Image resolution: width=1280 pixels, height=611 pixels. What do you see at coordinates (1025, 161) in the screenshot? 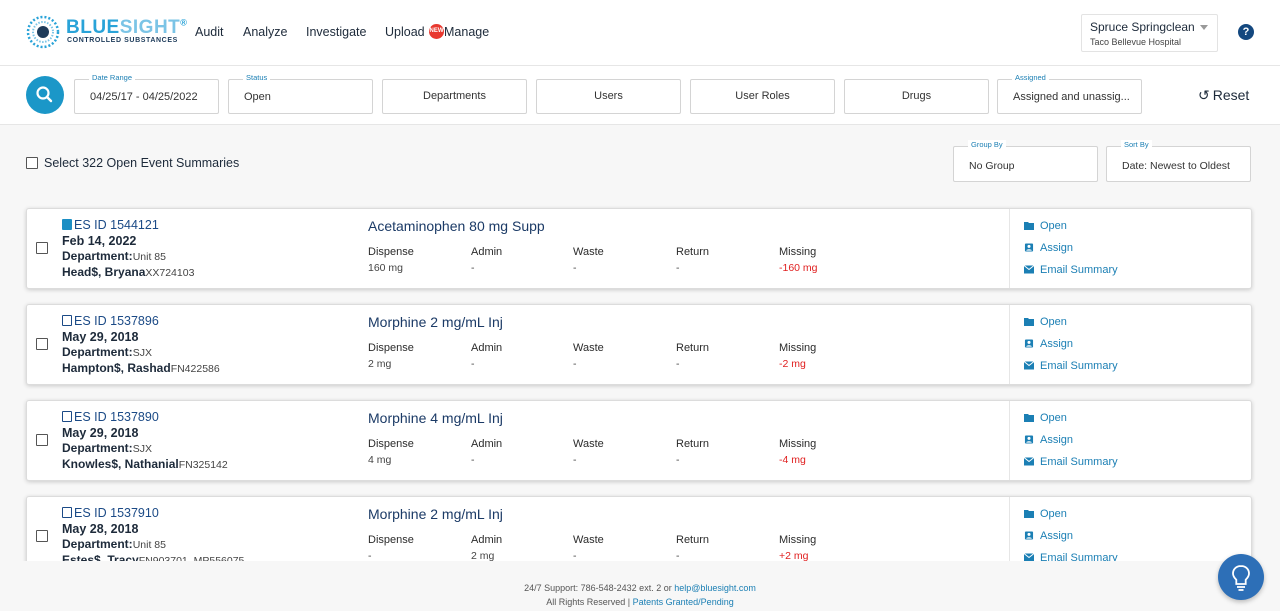
I see `group-by-select: Group By No Group` at bounding box center [1025, 161].